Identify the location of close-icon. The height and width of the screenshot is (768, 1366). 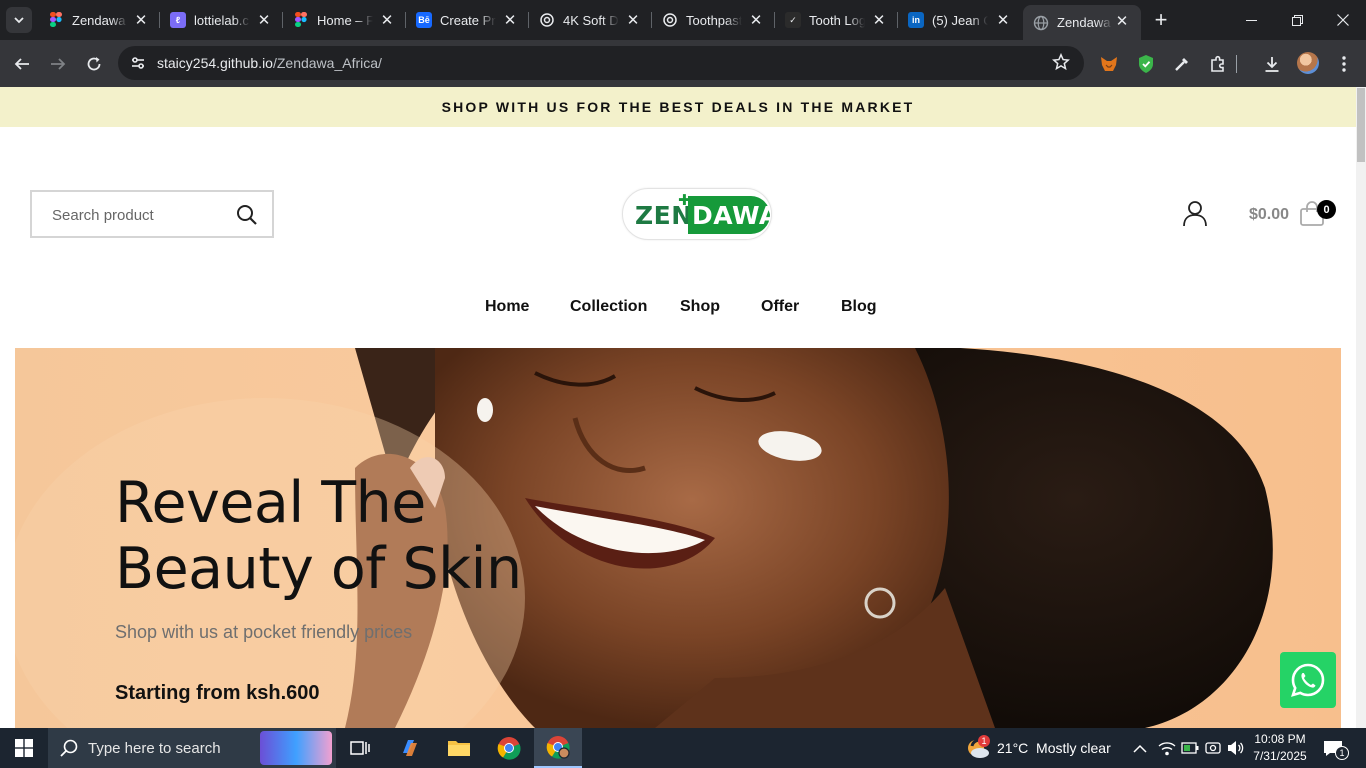
(1343, 20).